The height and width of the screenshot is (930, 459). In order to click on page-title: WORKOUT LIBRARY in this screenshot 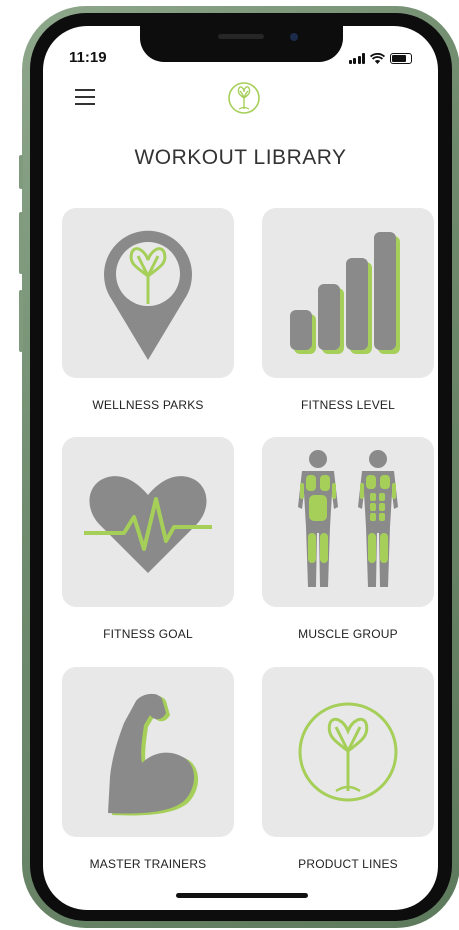, I will do `click(240, 157)`.